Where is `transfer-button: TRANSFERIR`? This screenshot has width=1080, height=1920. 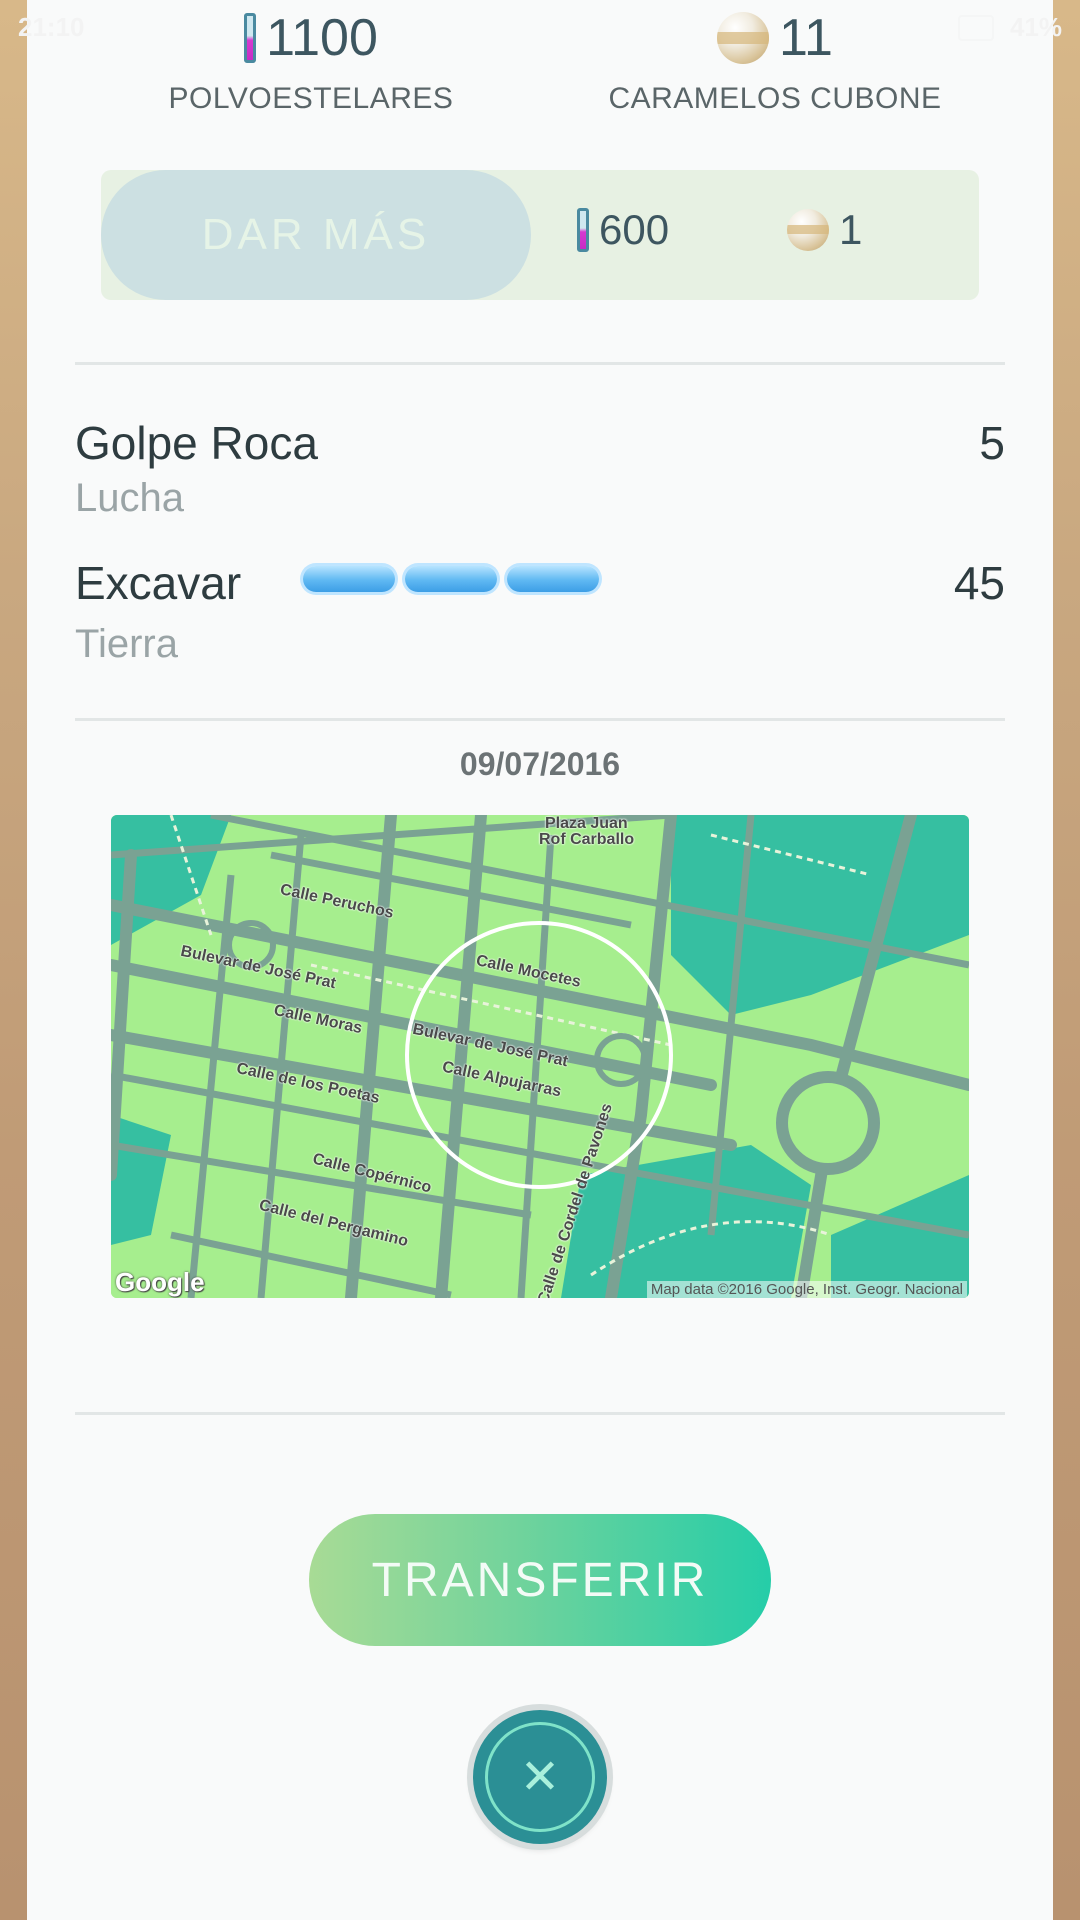 transfer-button: TRANSFERIR is located at coordinates (540, 1580).